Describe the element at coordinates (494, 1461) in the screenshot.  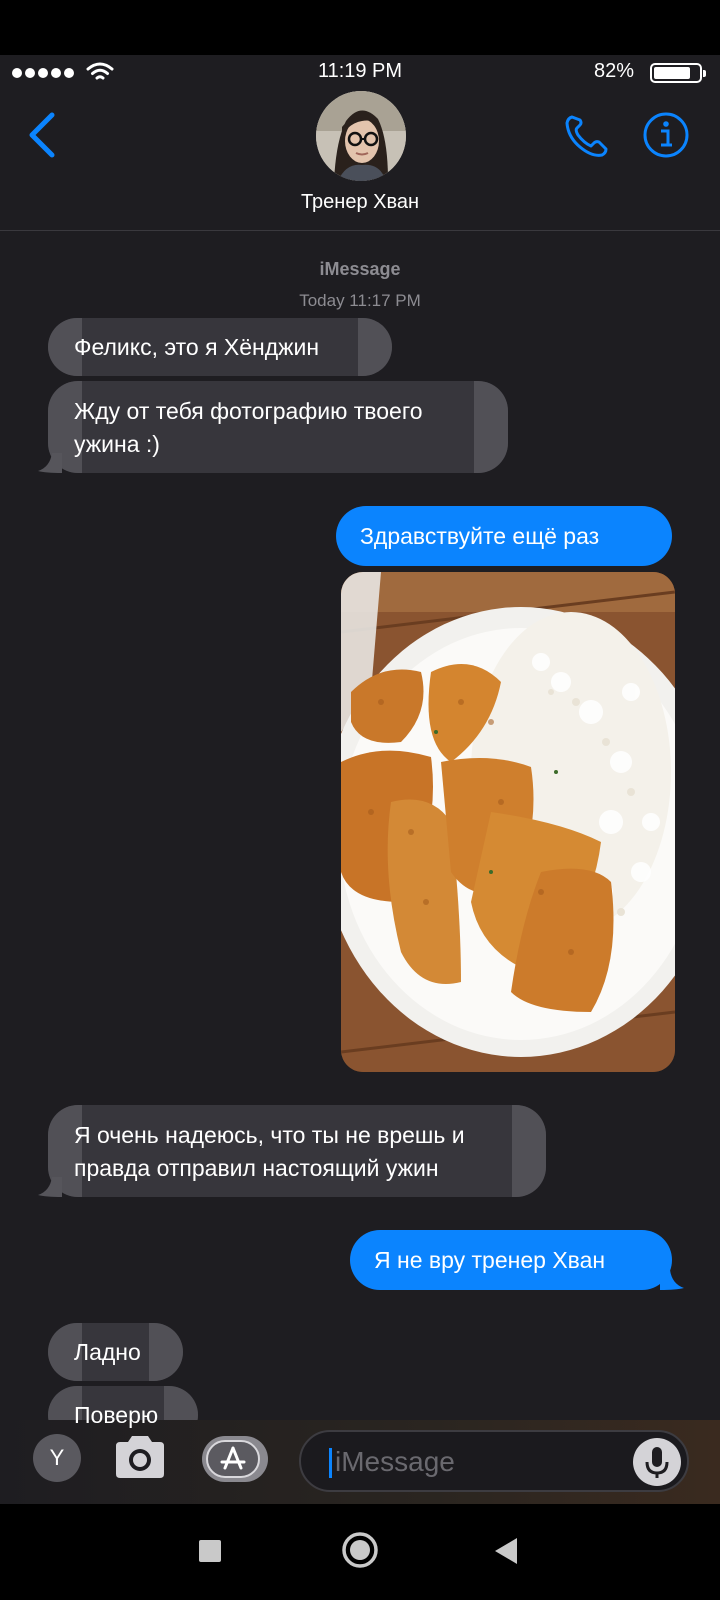
I see `message-input: iMessage` at that location.